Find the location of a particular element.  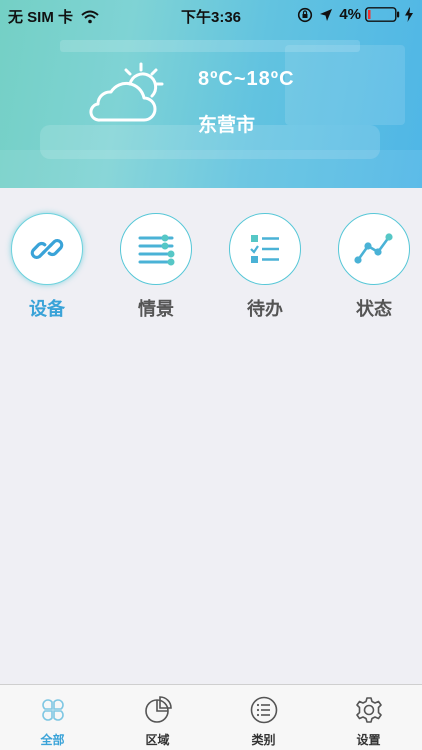

status-circle is located at coordinates (374, 249).